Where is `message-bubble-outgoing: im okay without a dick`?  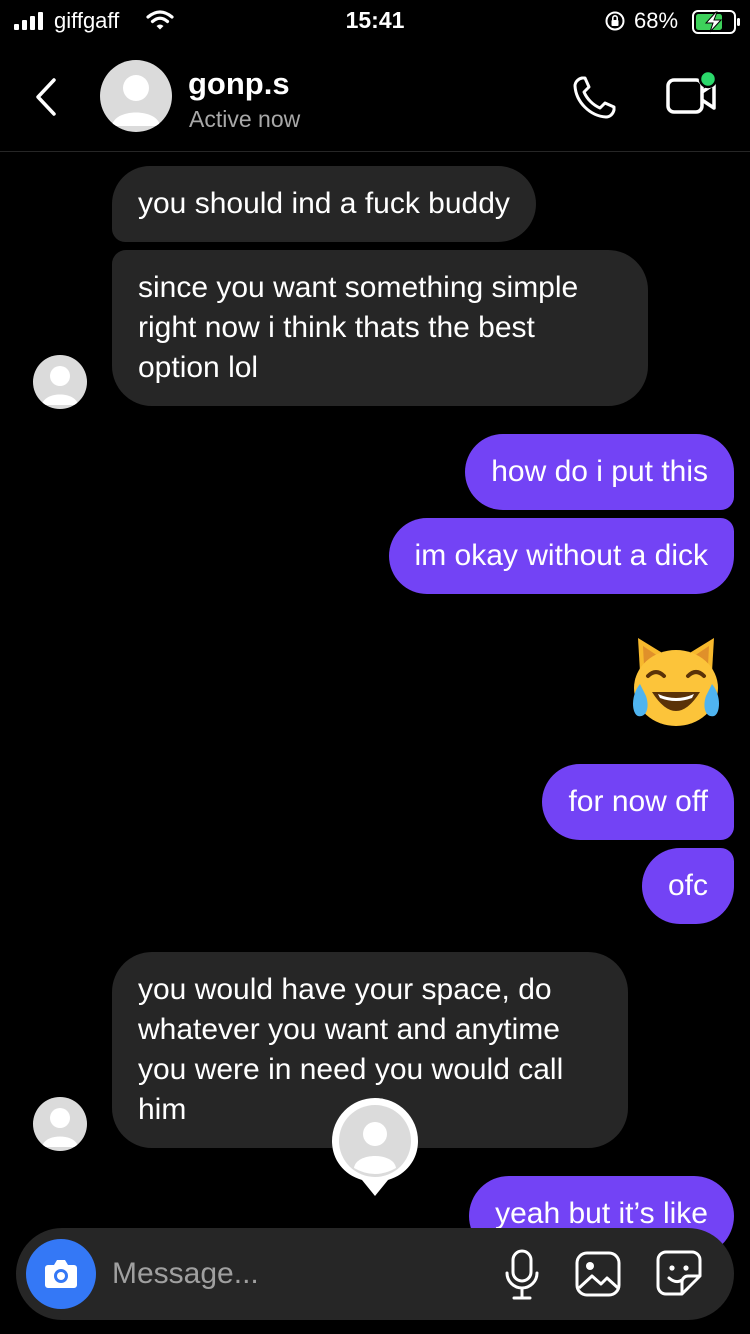
message-bubble-outgoing: im okay without a dick is located at coordinates (561, 556).